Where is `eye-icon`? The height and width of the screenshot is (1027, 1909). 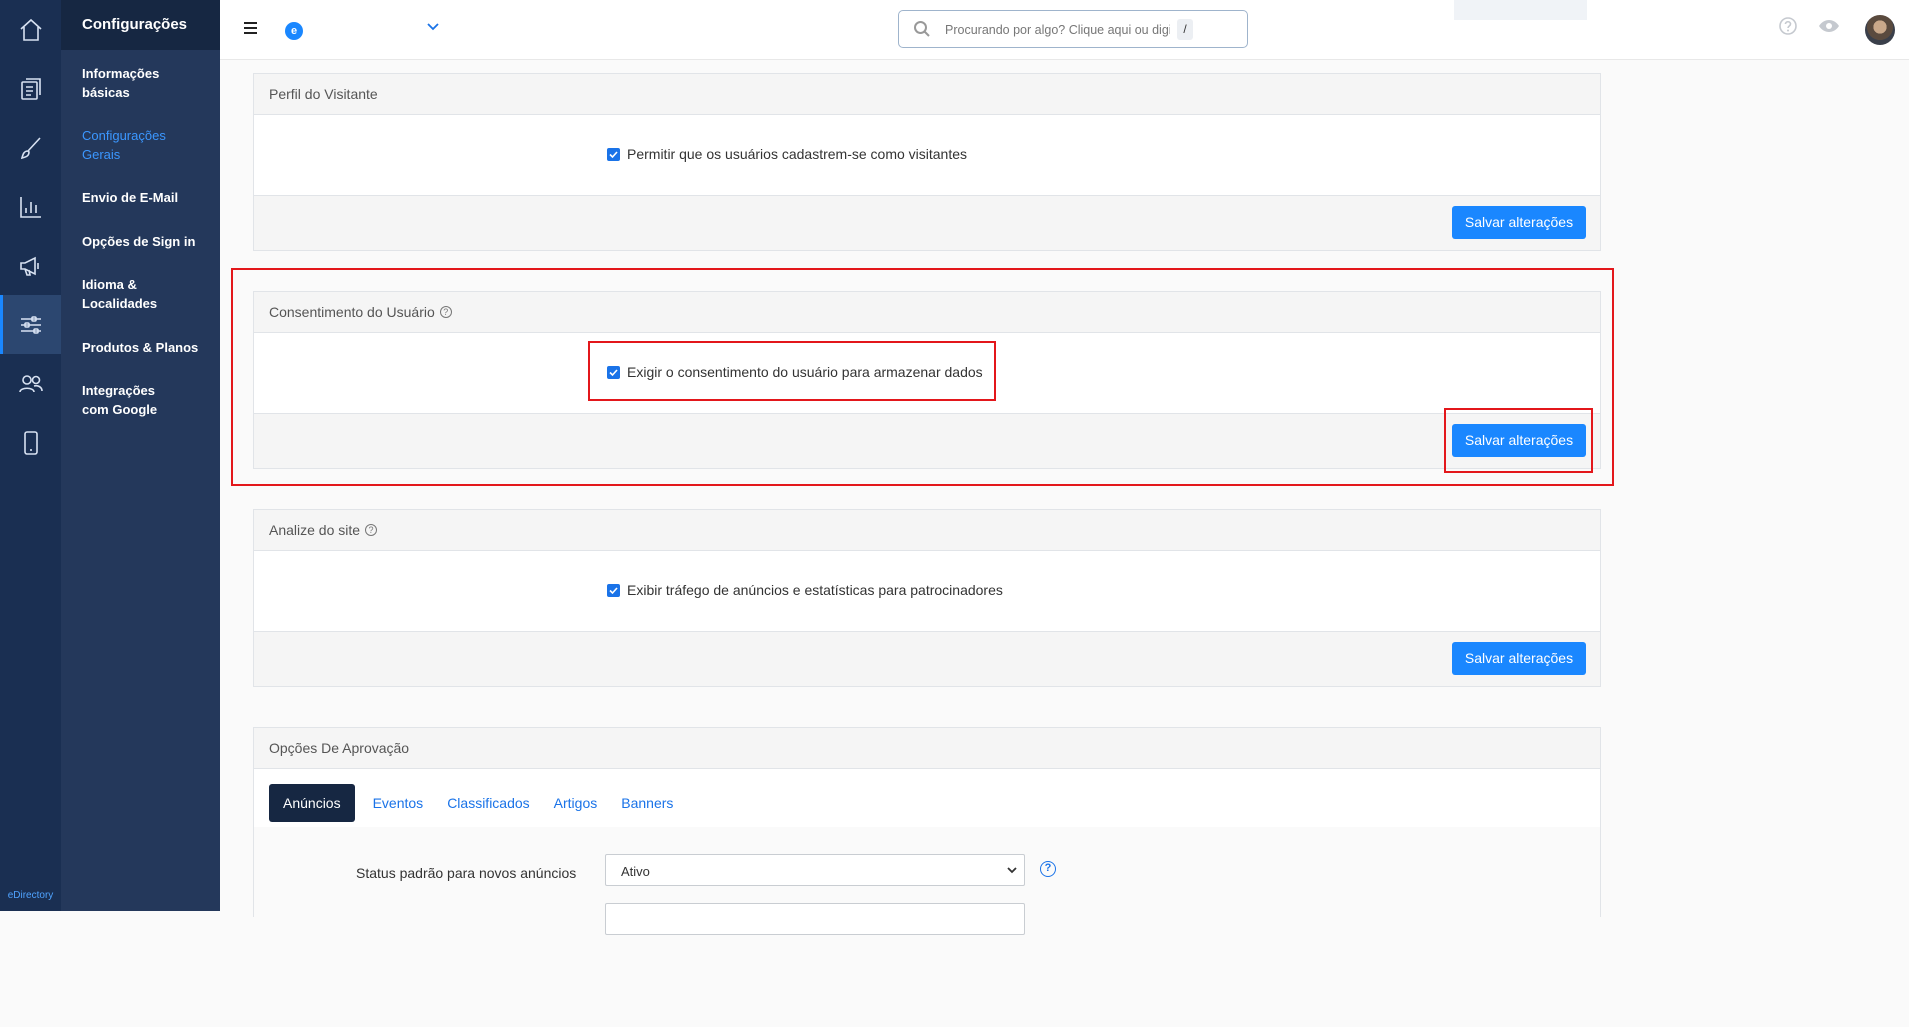
eye-icon is located at coordinates (1829, 26).